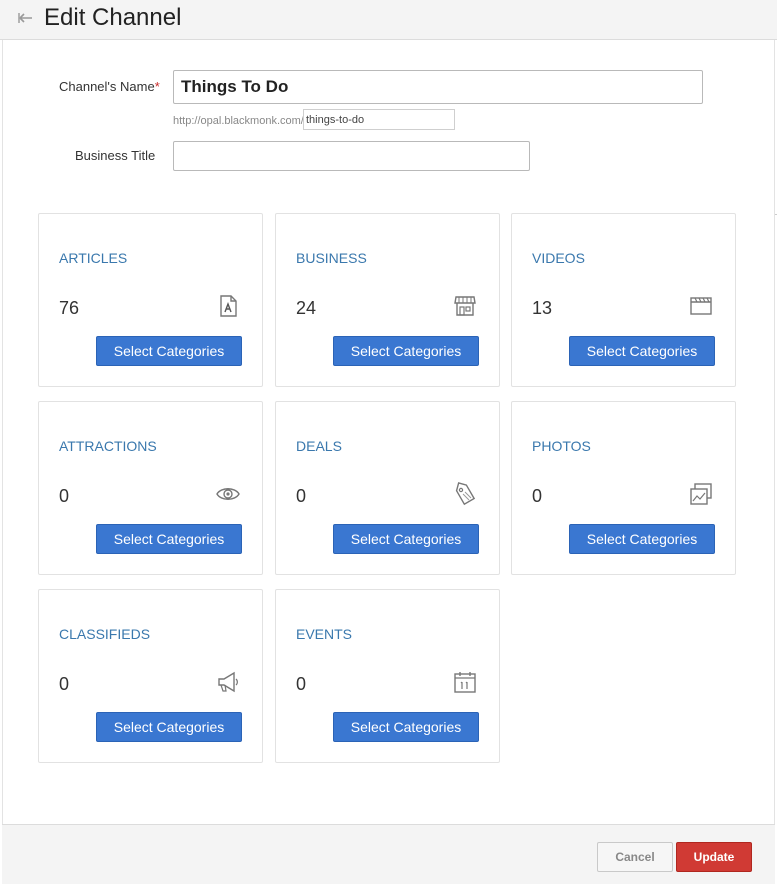 Image resolution: width=777 pixels, height=884 pixels. What do you see at coordinates (635, 857) in the screenshot?
I see `cancel-button: Cancel` at bounding box center [635, 857].